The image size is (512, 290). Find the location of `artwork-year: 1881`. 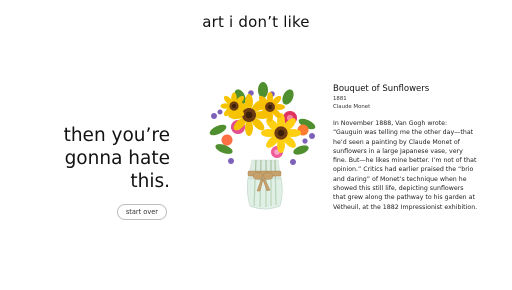

artwork-year: 1881 is located at coordinates (340, 99).